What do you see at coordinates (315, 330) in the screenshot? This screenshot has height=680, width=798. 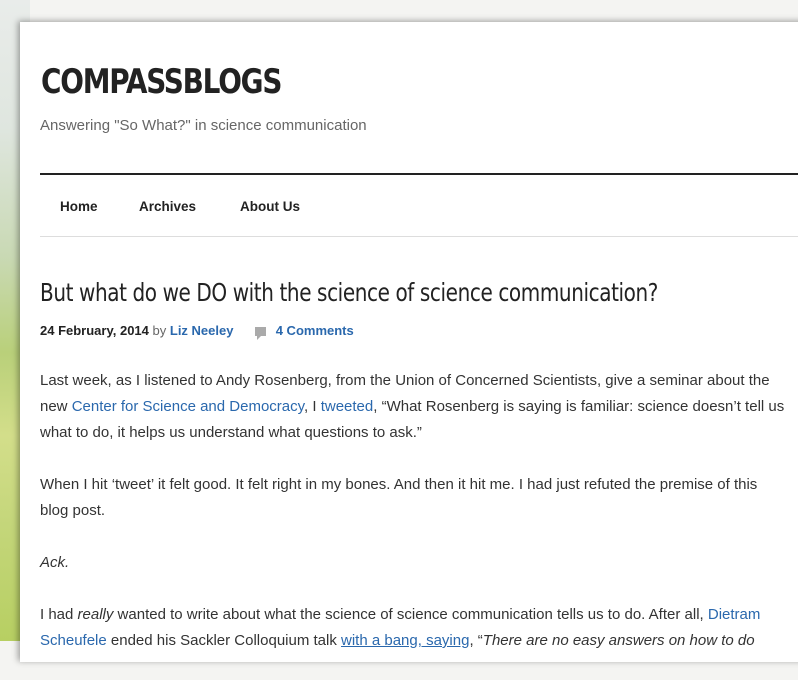 I see `post-comments-link: 4 Comments` at bounding box center [315, 330].